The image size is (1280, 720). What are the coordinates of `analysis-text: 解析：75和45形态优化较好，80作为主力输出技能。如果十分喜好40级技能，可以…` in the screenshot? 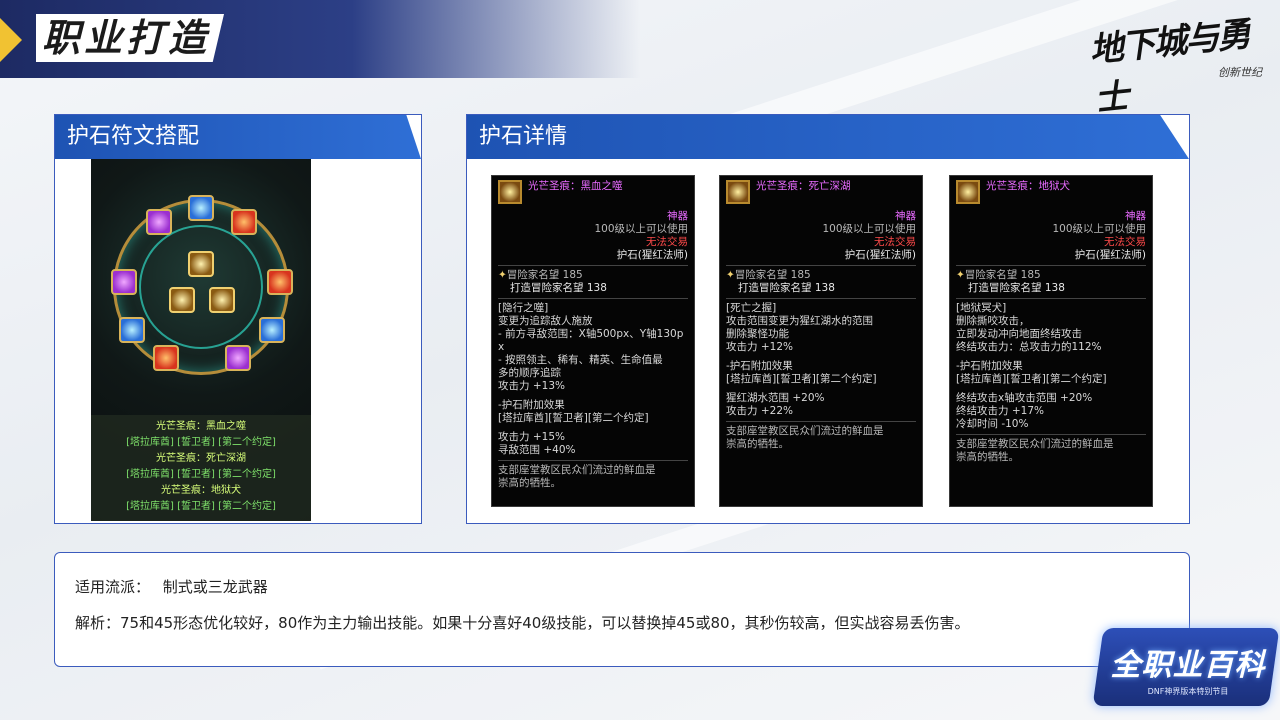 It's located at (522, 623).